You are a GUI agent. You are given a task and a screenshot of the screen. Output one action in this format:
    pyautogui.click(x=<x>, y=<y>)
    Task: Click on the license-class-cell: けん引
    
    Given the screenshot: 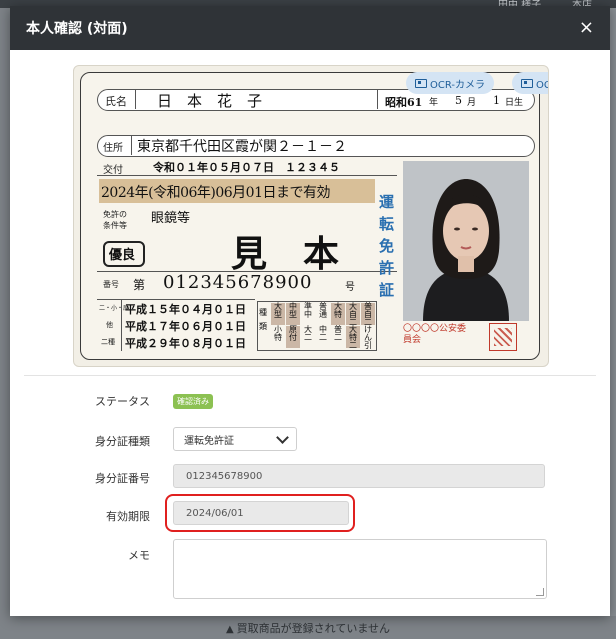 What is the action you would take?
    pyautogui.click(x=368, y=337)
    